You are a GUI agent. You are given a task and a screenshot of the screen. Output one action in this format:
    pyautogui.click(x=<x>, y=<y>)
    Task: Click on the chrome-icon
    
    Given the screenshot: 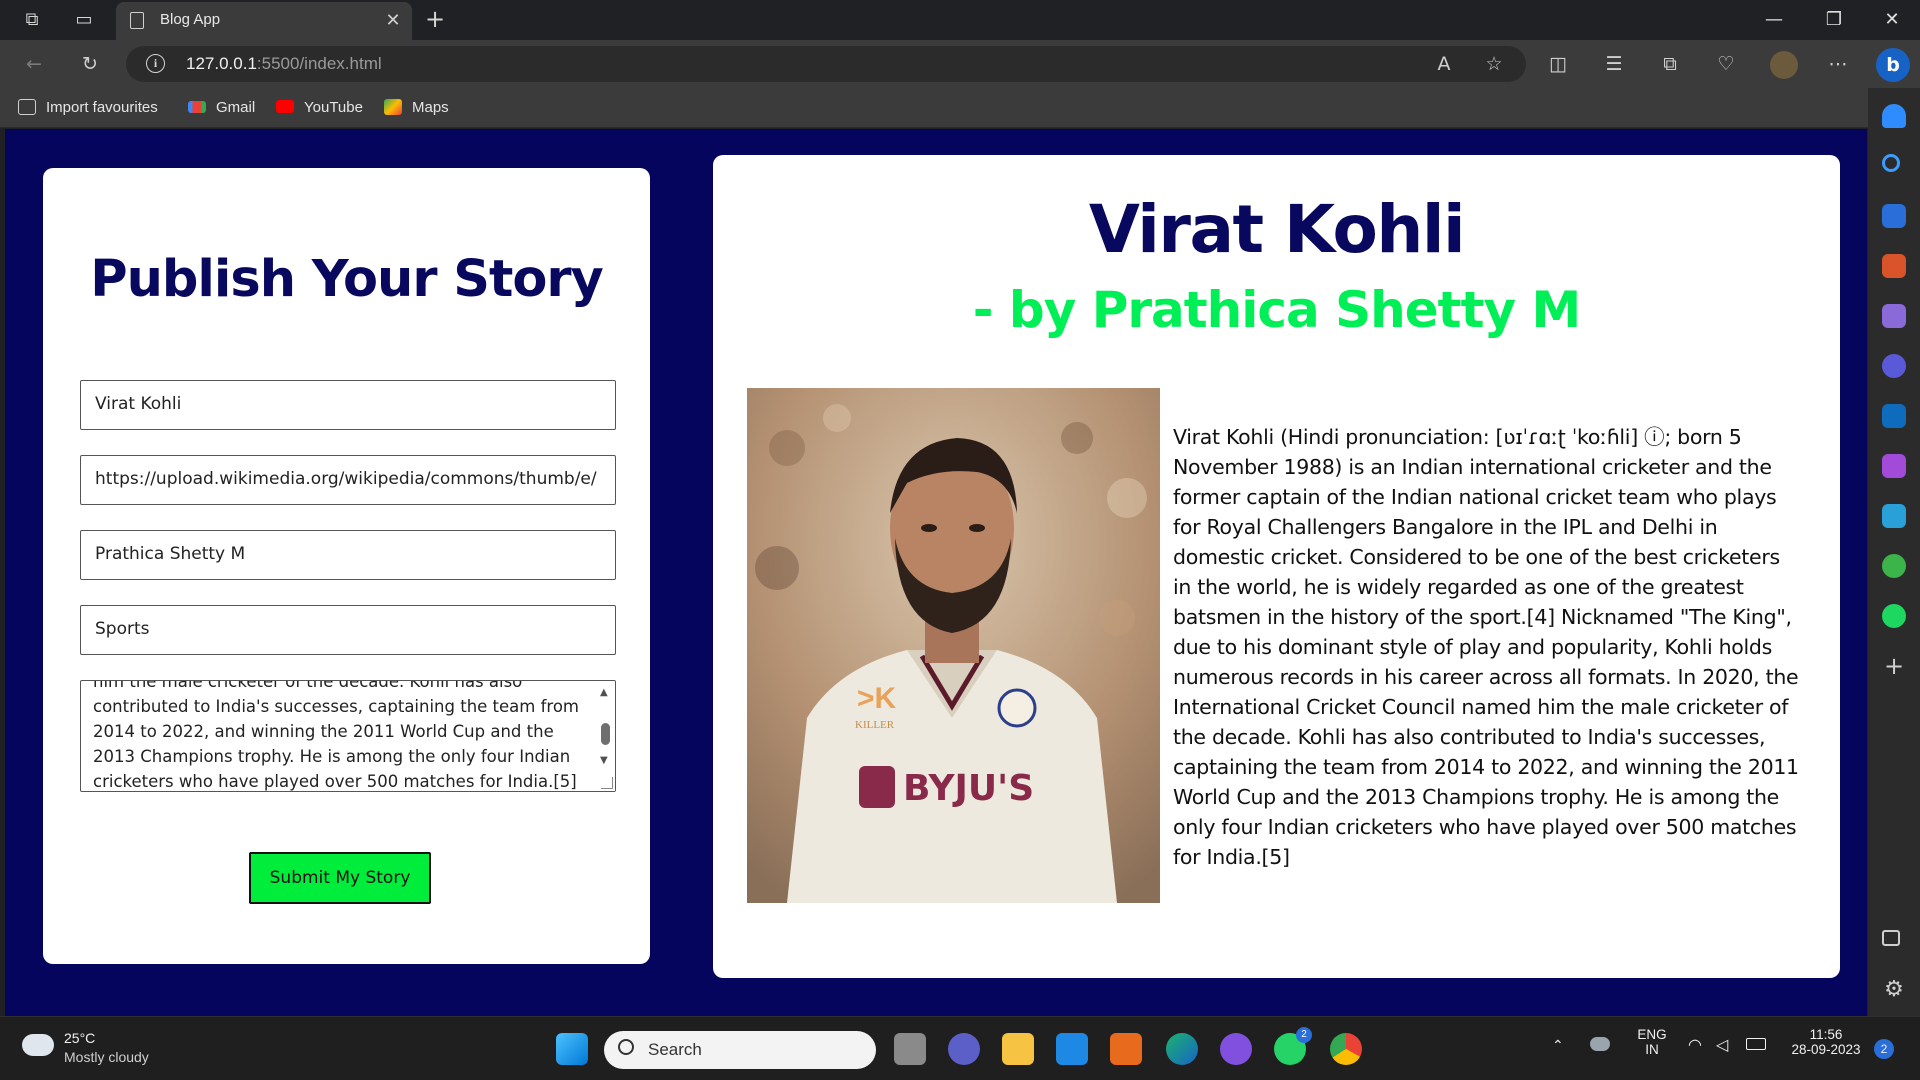 What is the action you would take?
    pyautogui.click(x=1346, y=1049)
    